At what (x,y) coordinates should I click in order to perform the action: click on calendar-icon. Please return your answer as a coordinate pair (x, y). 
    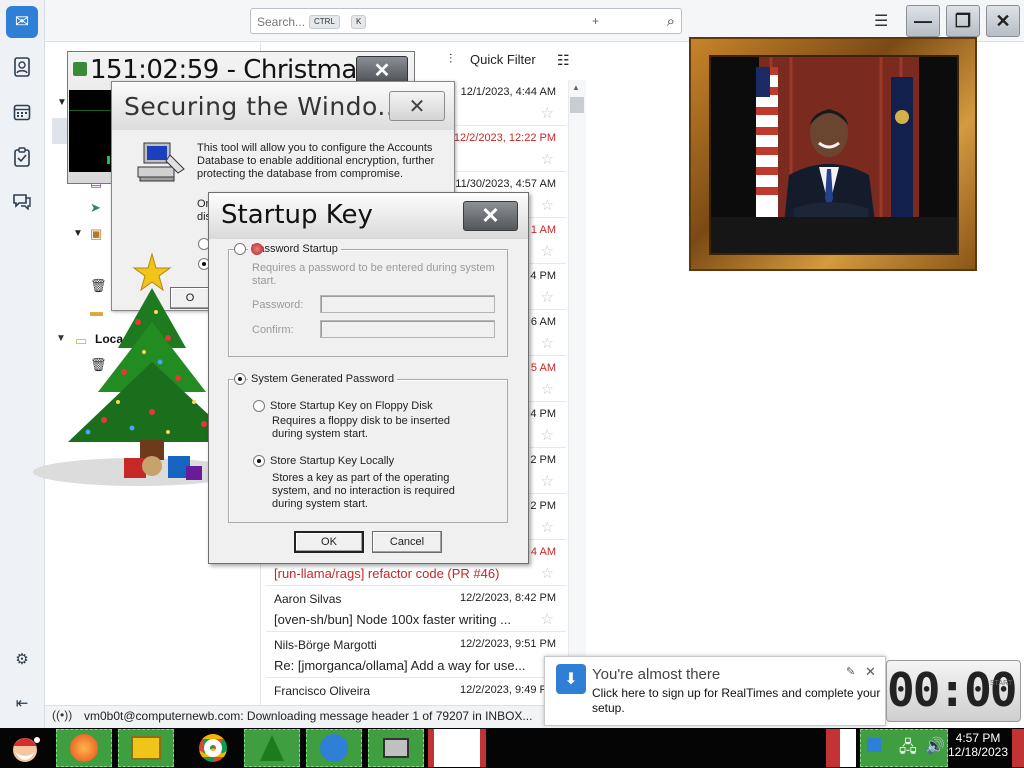
    Looking at the image, I should click on (22, 112).